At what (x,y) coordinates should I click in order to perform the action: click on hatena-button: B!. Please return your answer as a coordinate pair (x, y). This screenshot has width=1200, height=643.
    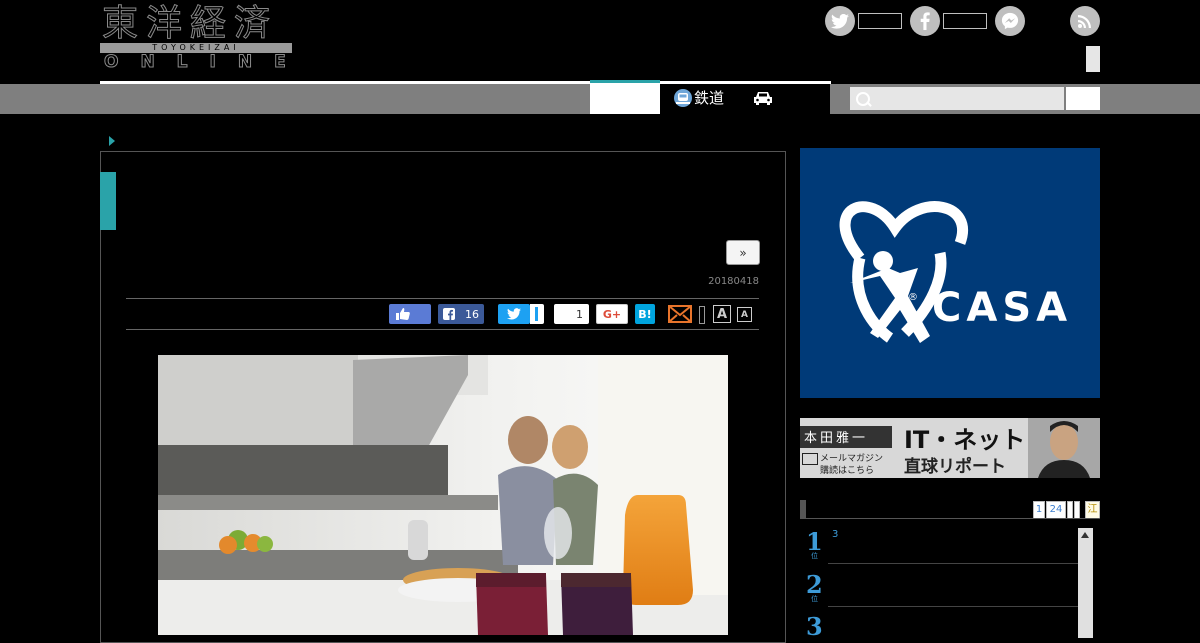
    Looking at the image, I should click on (645, 314).